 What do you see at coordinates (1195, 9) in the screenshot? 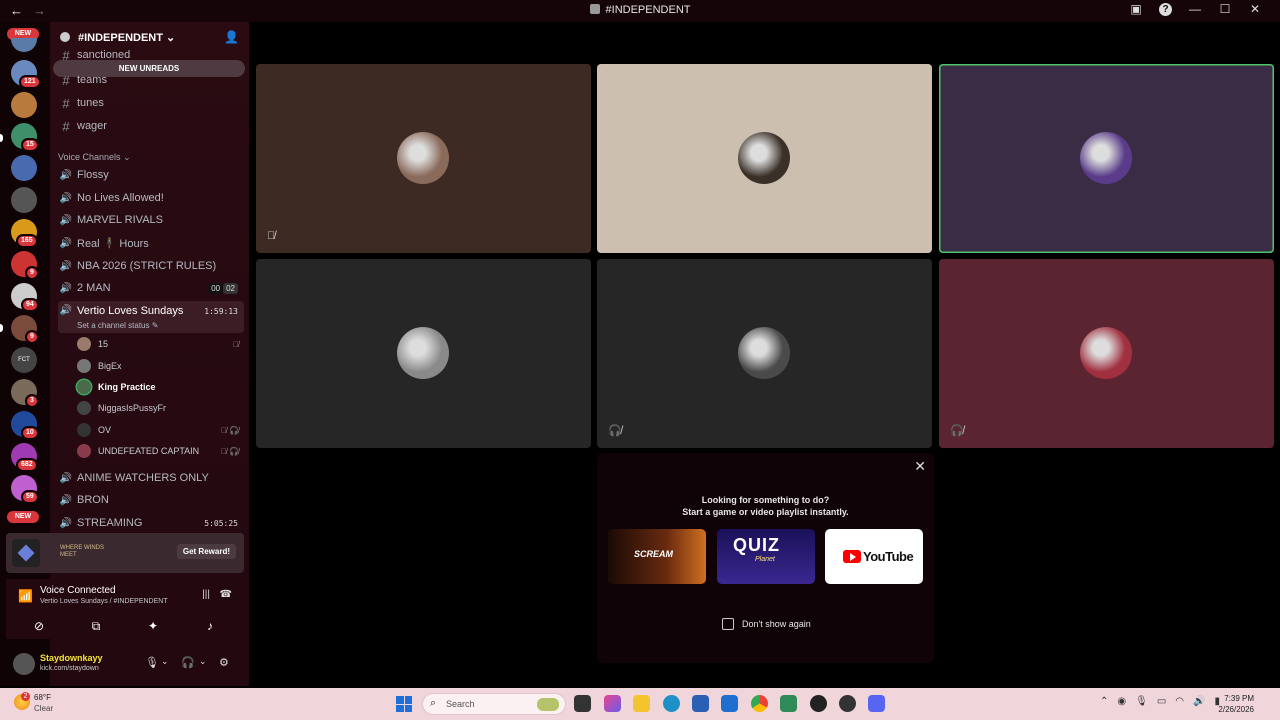
I see `minimize-button: —` at bounding box center [1195, 9].